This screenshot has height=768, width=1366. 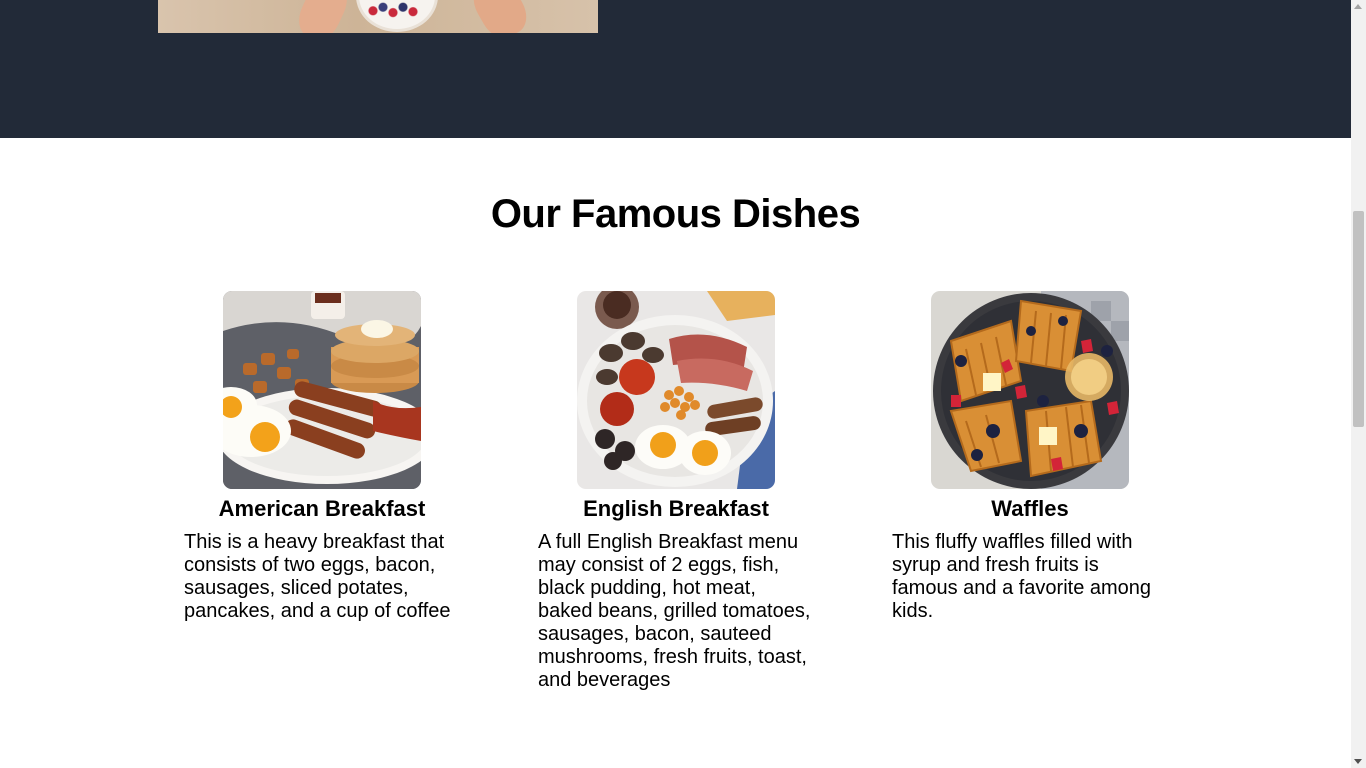 I want to click on section-title: Our Famous Dishes, so click(x=675, y=214).